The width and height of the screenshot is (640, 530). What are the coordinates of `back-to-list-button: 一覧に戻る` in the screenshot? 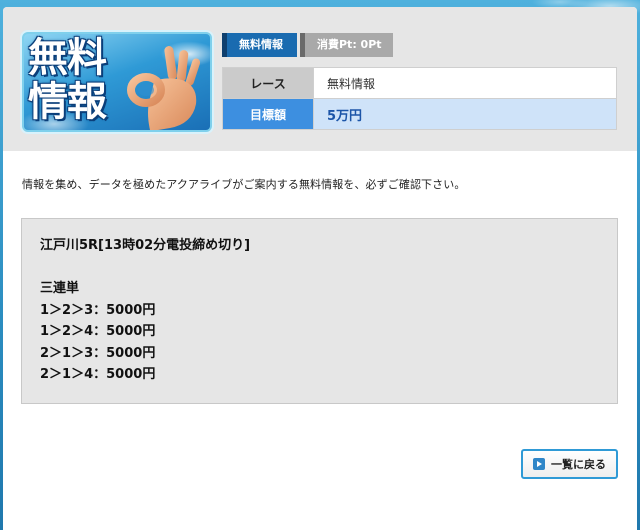 It's located at (569, 464).